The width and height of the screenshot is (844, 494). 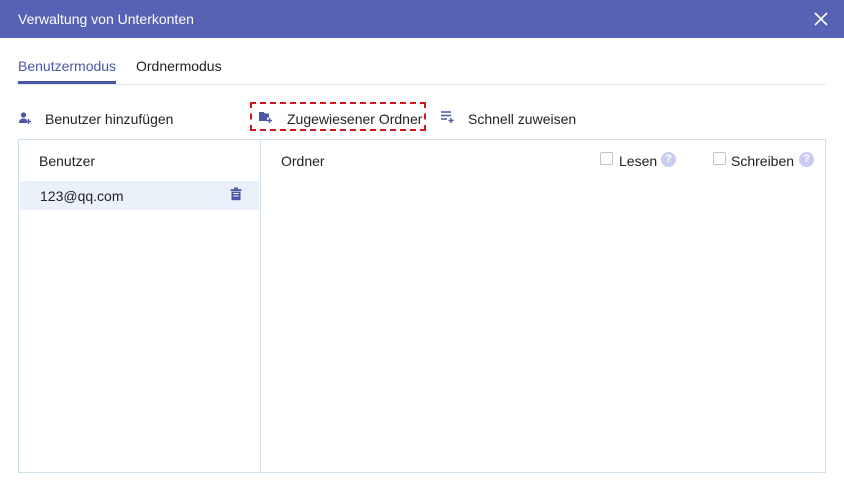 What do you see at coordinates (668, 159) in the screenshot?
I see `read-help-icon: ?` at bounding box center [668, 159].